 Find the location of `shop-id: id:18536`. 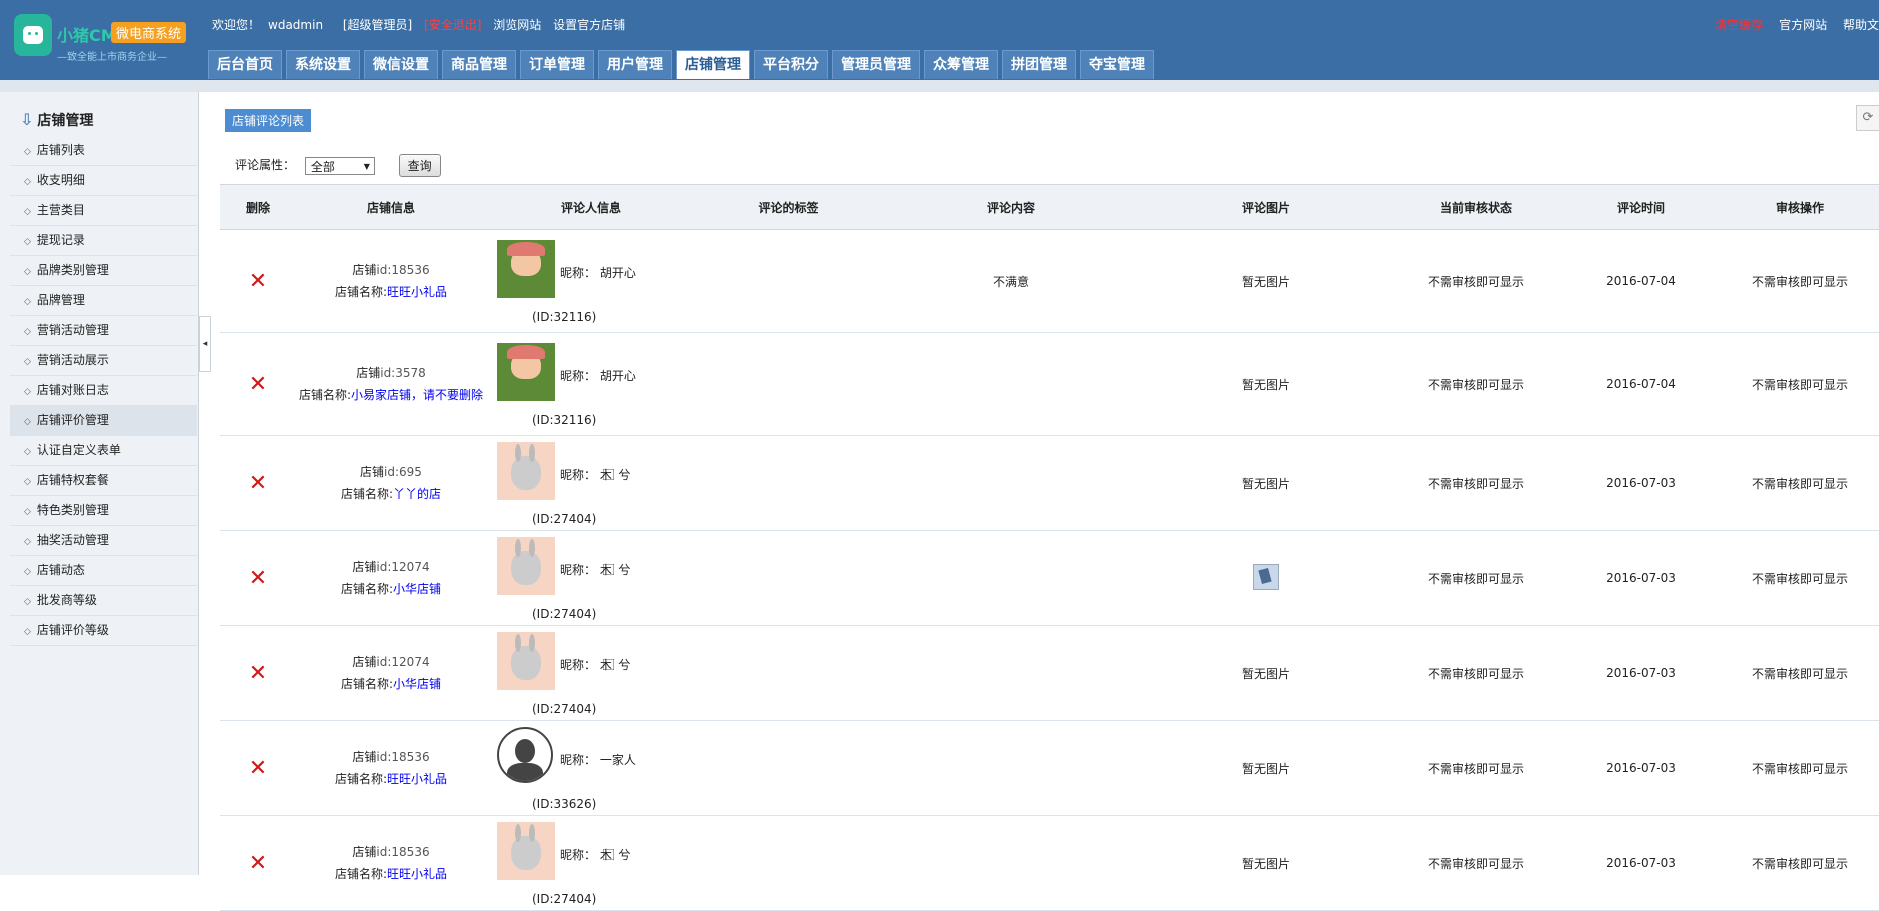

shop-id: id:18536 is located at coordinates (403, 852).